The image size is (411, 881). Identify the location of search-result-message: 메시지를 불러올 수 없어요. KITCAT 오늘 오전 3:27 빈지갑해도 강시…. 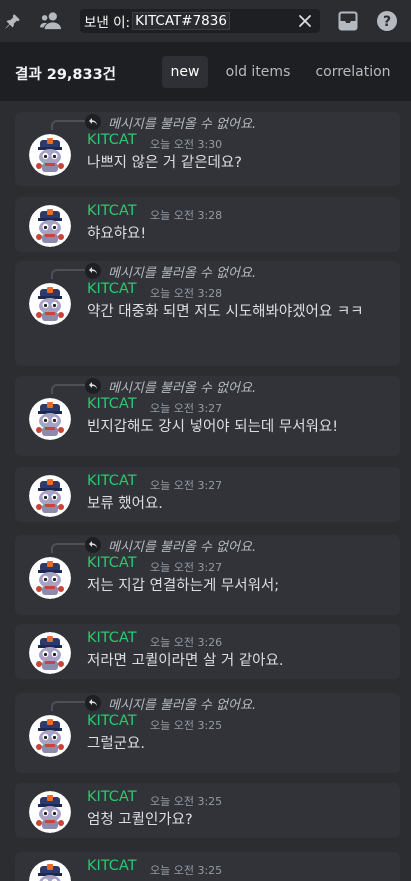
(207, 416).